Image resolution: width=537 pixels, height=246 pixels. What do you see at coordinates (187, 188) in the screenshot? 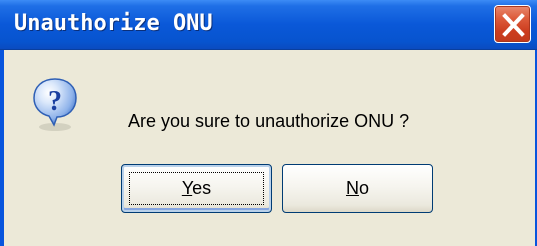
I see `yes-accelerator: Y` at bounding box center [187, 188].